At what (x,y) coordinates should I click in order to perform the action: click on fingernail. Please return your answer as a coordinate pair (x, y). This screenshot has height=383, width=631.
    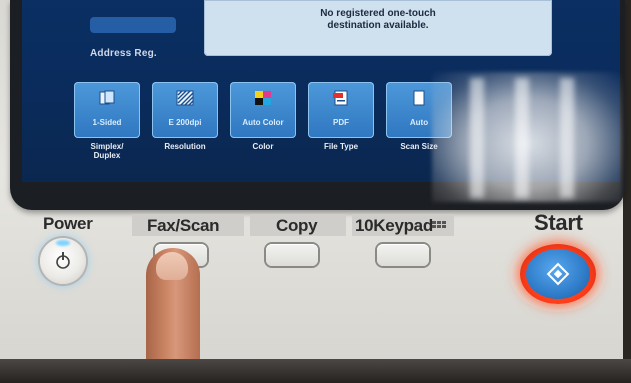
    Looking at the image, I should click on (172, 266).